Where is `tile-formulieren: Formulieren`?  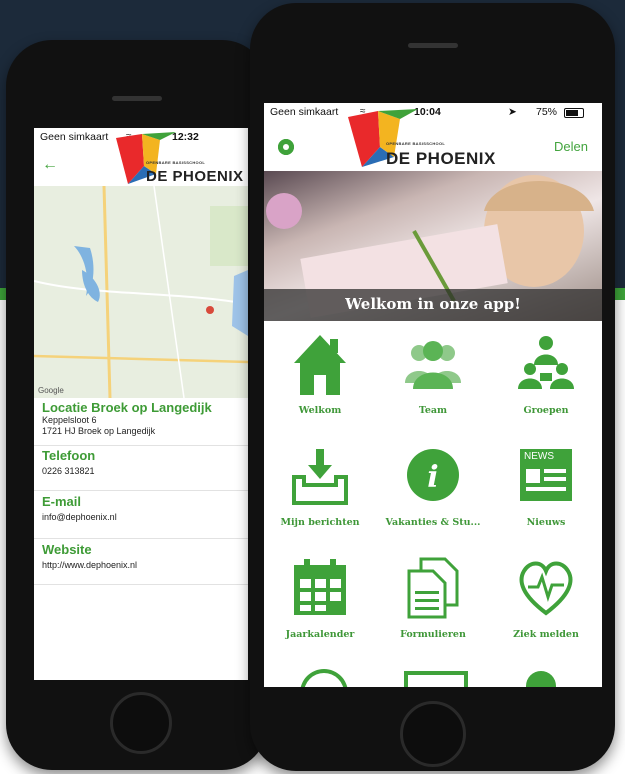 tile-formulieren: Formulieren is located at coordinates (433, 599).